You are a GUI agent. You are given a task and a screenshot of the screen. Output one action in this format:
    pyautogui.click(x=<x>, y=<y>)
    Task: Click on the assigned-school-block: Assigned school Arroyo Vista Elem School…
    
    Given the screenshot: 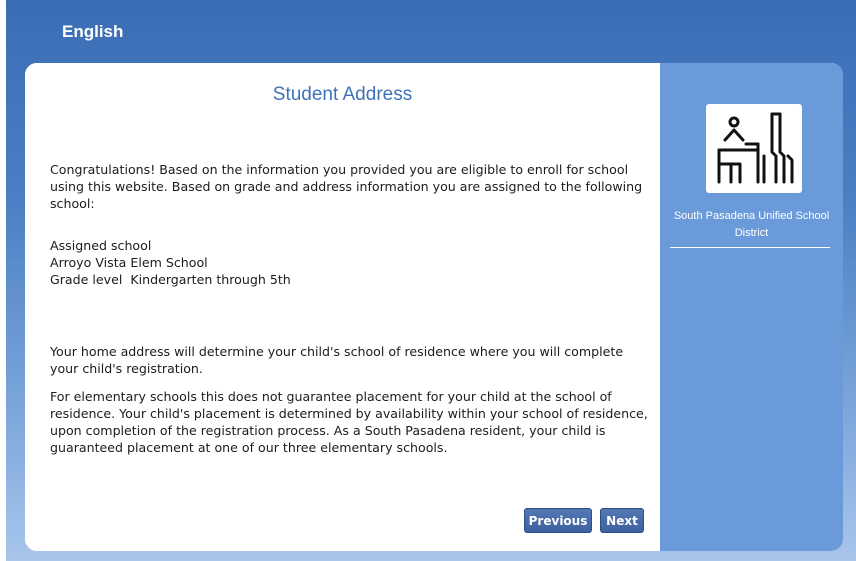 What is the action you would take?
    pyautogui.click(x=350, y=262)
    